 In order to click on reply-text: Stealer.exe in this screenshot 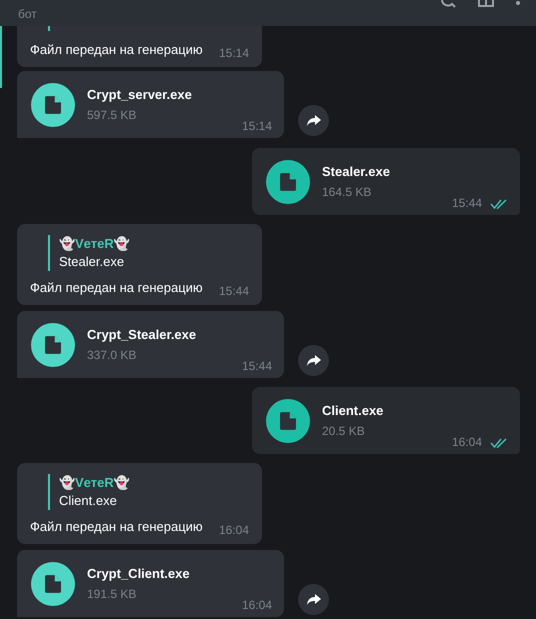, I will do `click(92, 262)`.